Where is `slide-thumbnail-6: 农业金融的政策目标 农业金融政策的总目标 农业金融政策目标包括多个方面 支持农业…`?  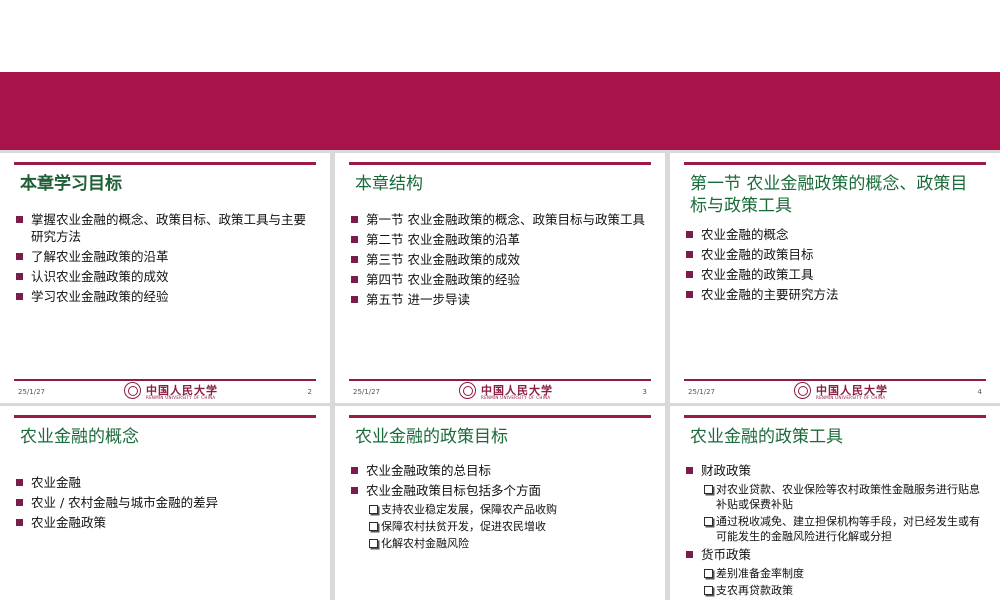
slide-thumbnail-6: 农业金融的政策目标 农业金融政策的总目标 农业金融政策目标包括多个方面 支持农业… is located at coordinates (500, 503).